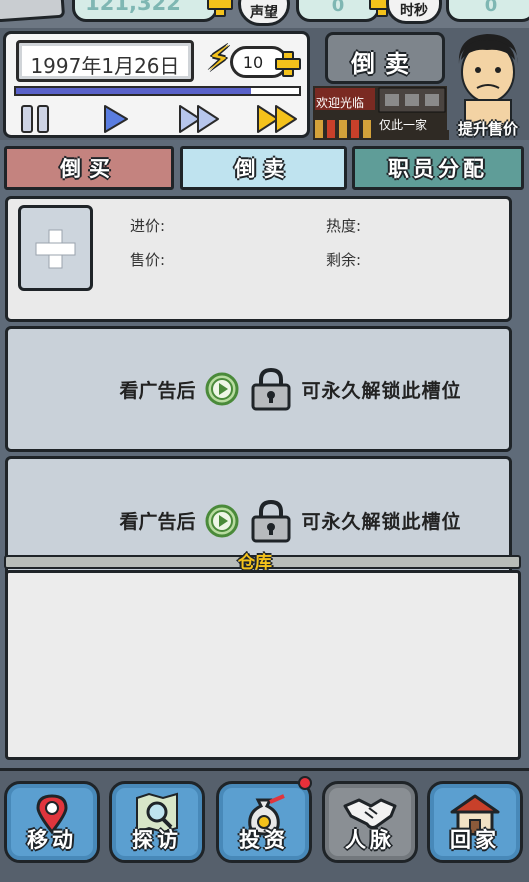 The width and height of the screenshot is (529, 882). Describe the element at coordinates (491, 8) in the screenshot. I see `time-value: 0` at that location.